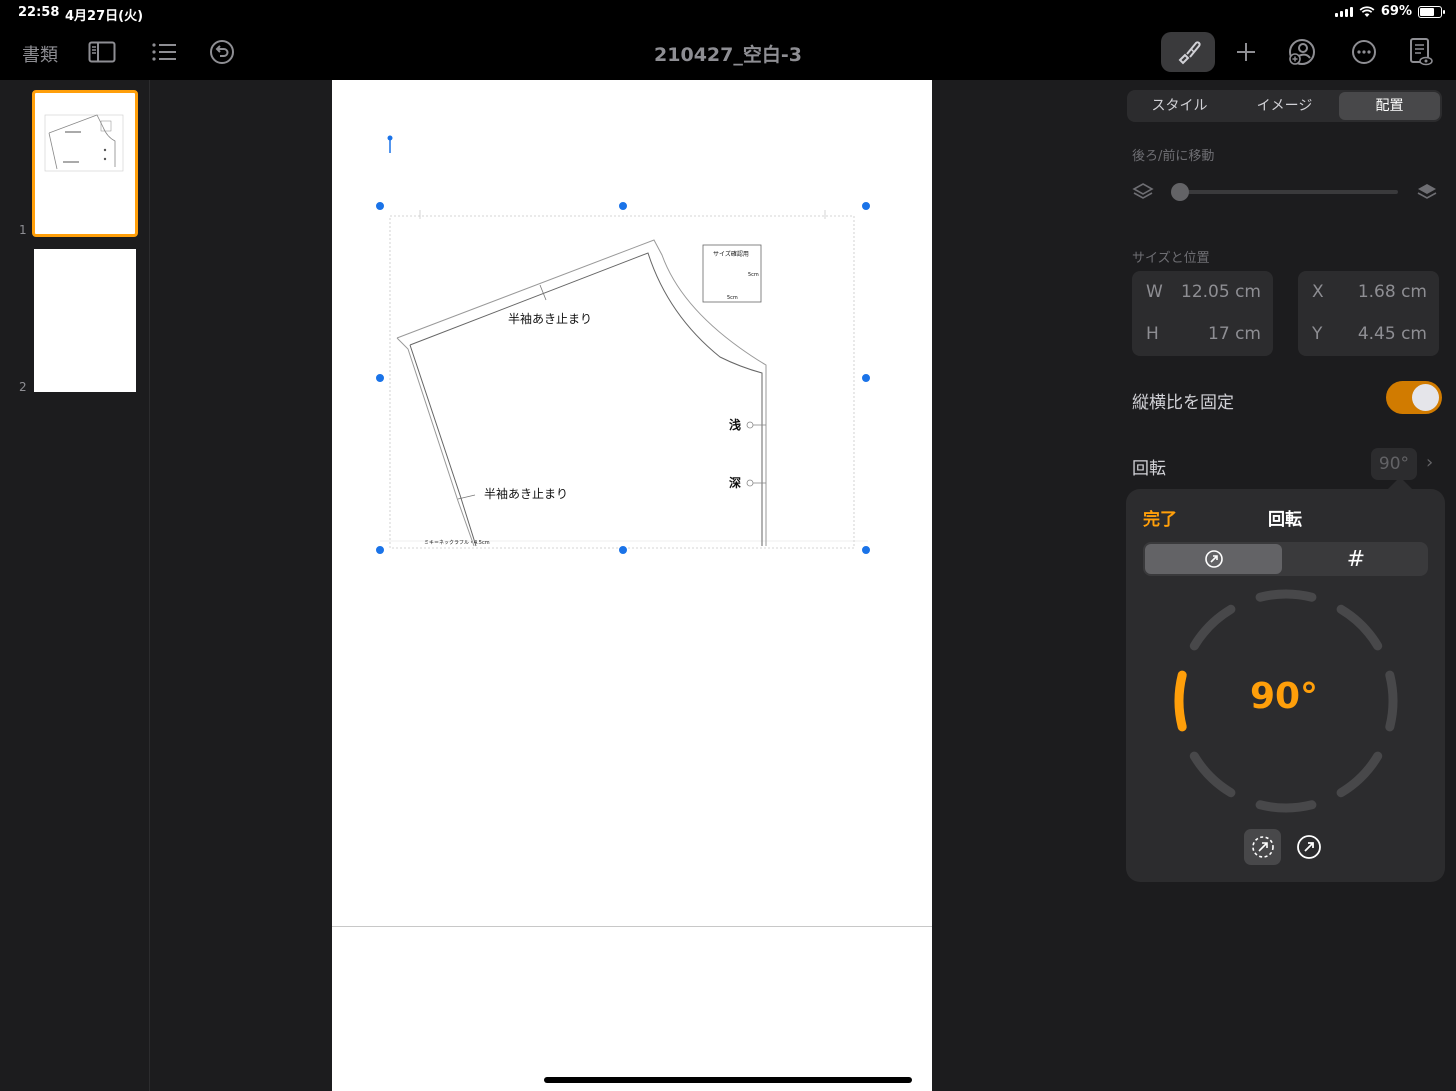  I want to click on battery-icon, so click(1431, 11).